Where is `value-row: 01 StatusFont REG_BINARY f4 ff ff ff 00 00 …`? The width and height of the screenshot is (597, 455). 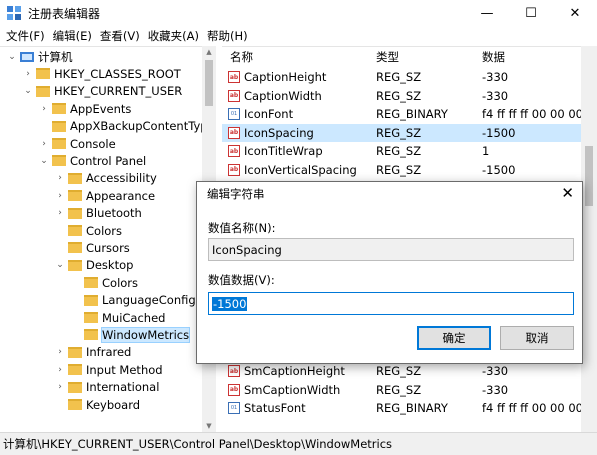
value-row: 01 StatusFont REG_BINARY f4 ff ff ff 00 00 … is located at coordinates (409, 408).